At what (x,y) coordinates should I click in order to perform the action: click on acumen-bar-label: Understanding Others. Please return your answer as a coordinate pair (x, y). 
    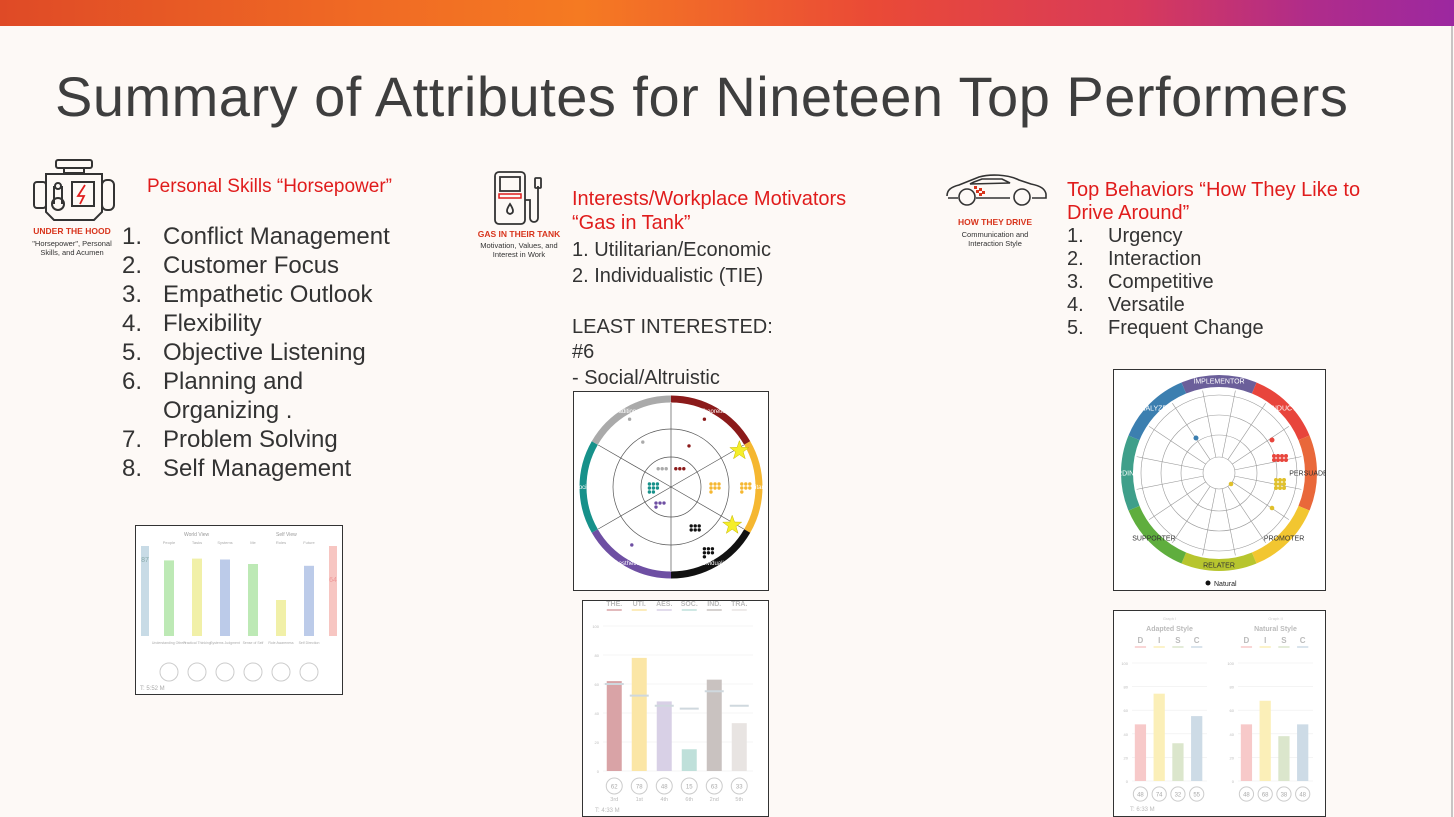
    Looking at the image, I should click on (169, 643).